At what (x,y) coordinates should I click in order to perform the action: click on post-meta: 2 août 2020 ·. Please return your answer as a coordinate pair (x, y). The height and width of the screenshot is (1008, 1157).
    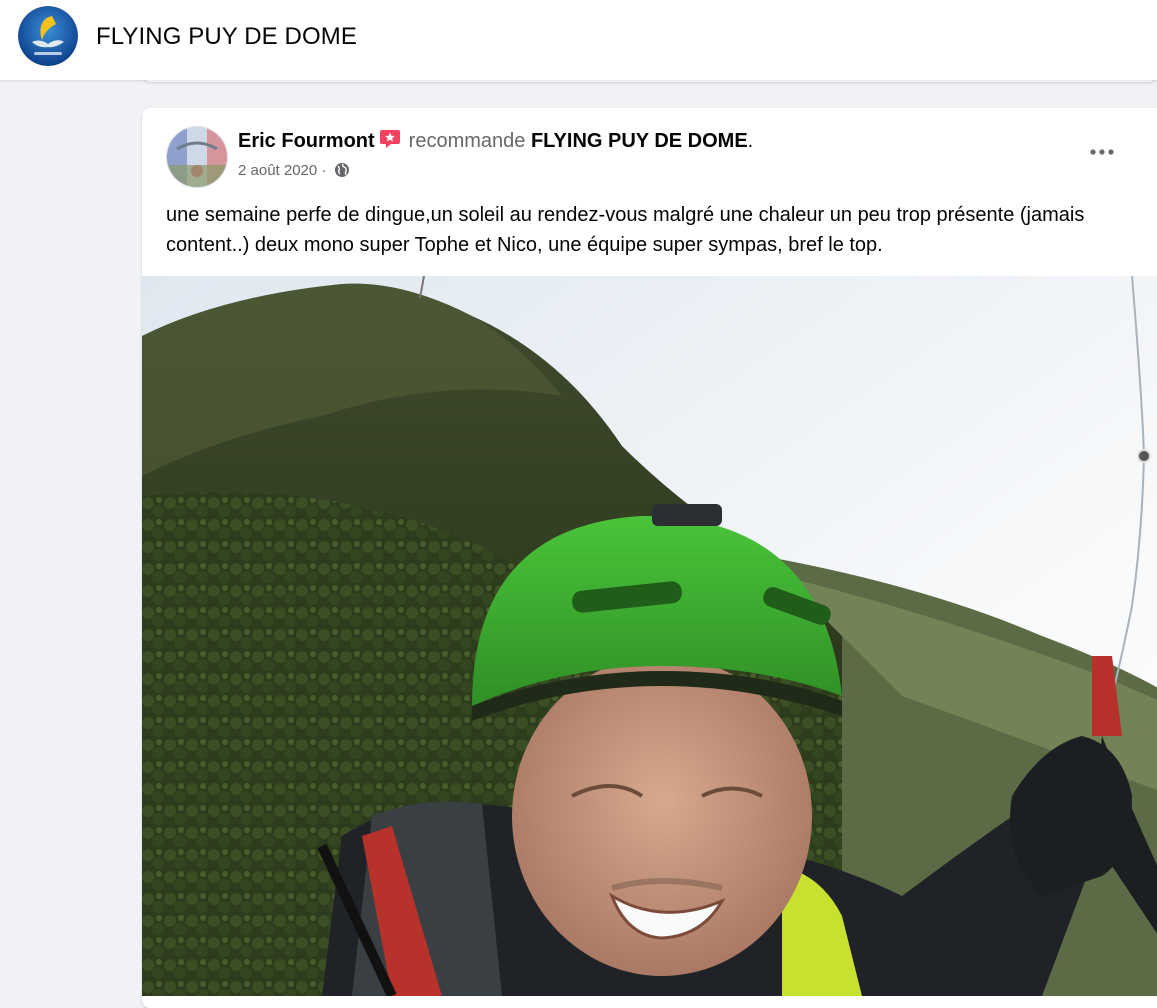
    Looking at the image, I should click on (294, 170).